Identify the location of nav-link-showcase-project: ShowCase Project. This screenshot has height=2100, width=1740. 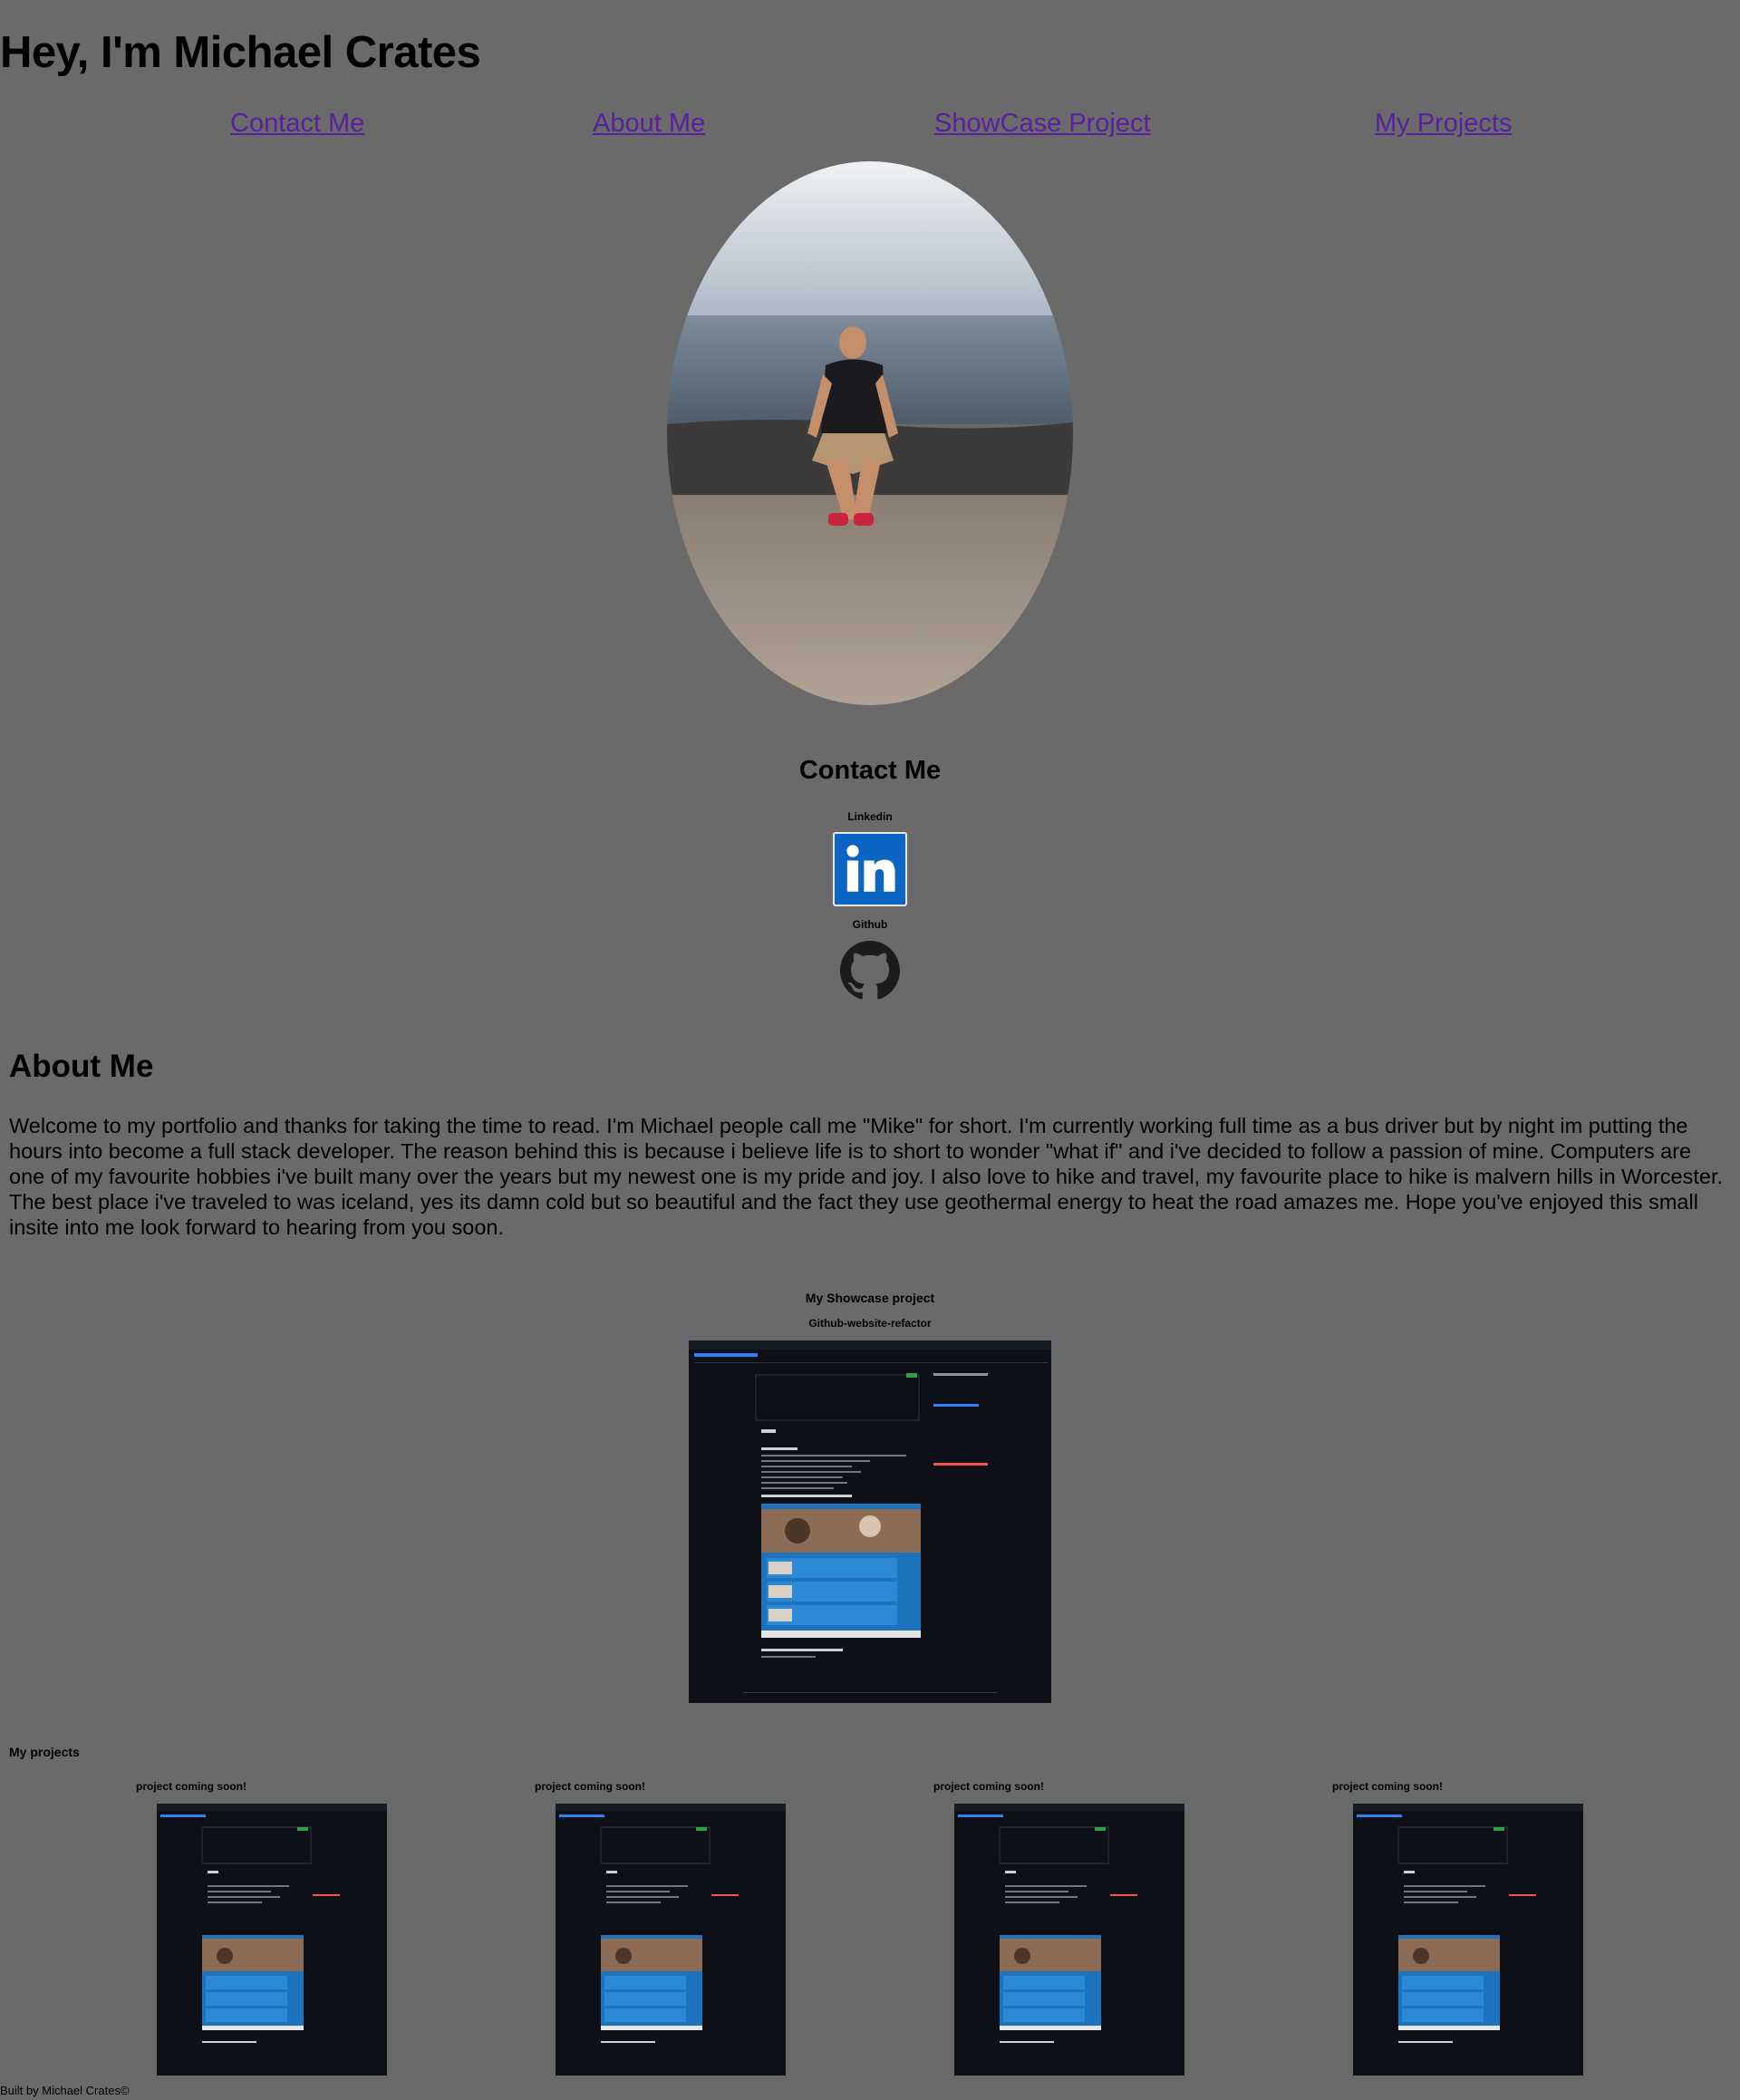
(1042, 124).